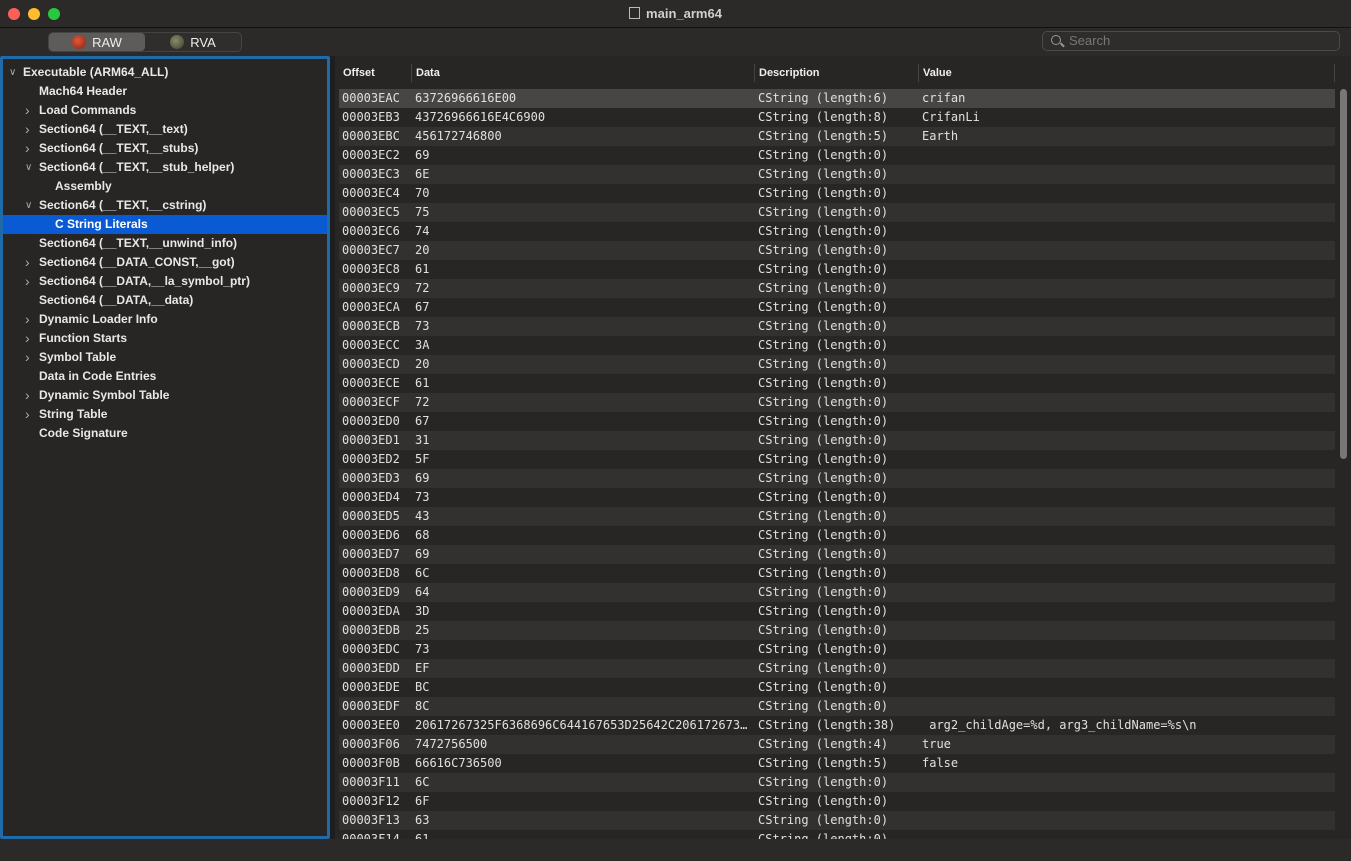 This screenshot has height=861, width=1351. What do you see at coordinates (837, 687) in the screenshot?
I see `table-row: 00003EDE BC CString (length:0)` at bounding box center [837, 687].